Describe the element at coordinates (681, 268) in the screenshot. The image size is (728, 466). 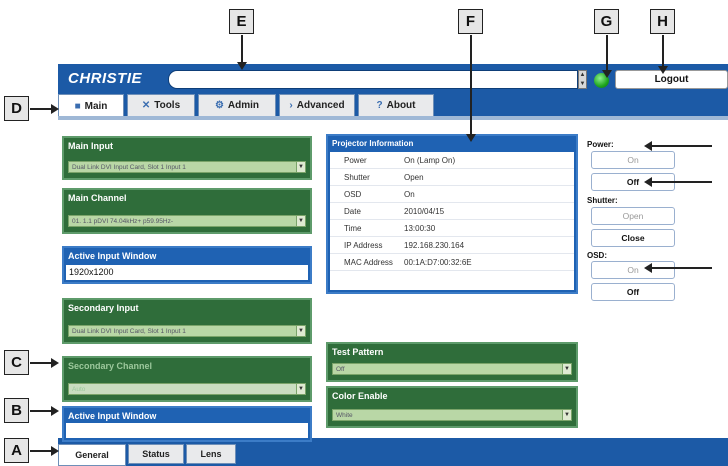
I see `callout-k-arrow` at that location.